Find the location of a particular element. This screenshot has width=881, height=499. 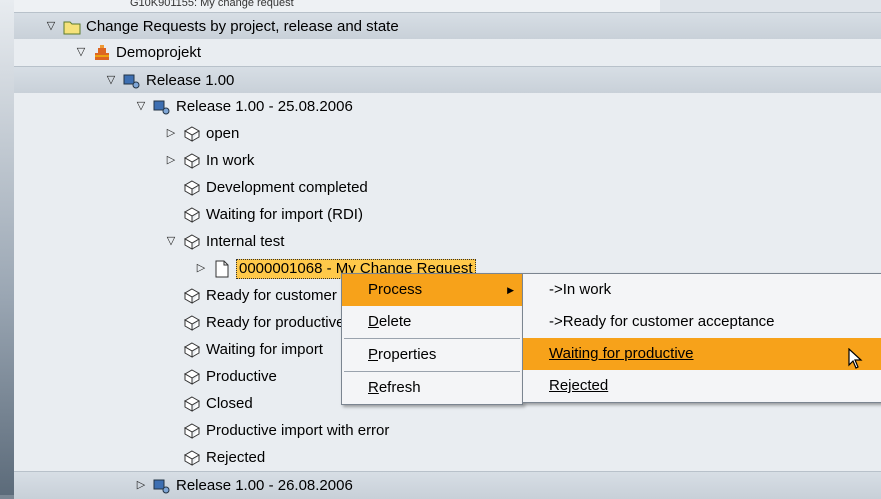

project-icon is located at coordinates (102, 53).